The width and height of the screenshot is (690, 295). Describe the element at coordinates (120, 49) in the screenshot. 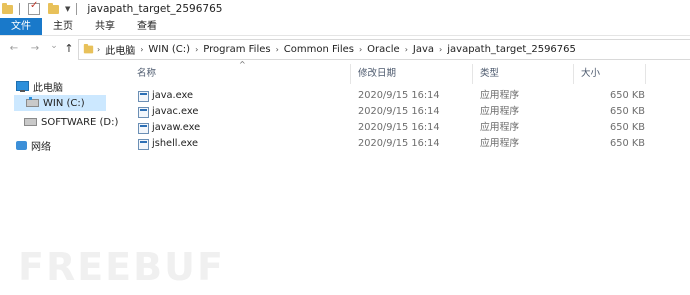

I see `breadcrumb-this-pc: 此电脑` at that location.